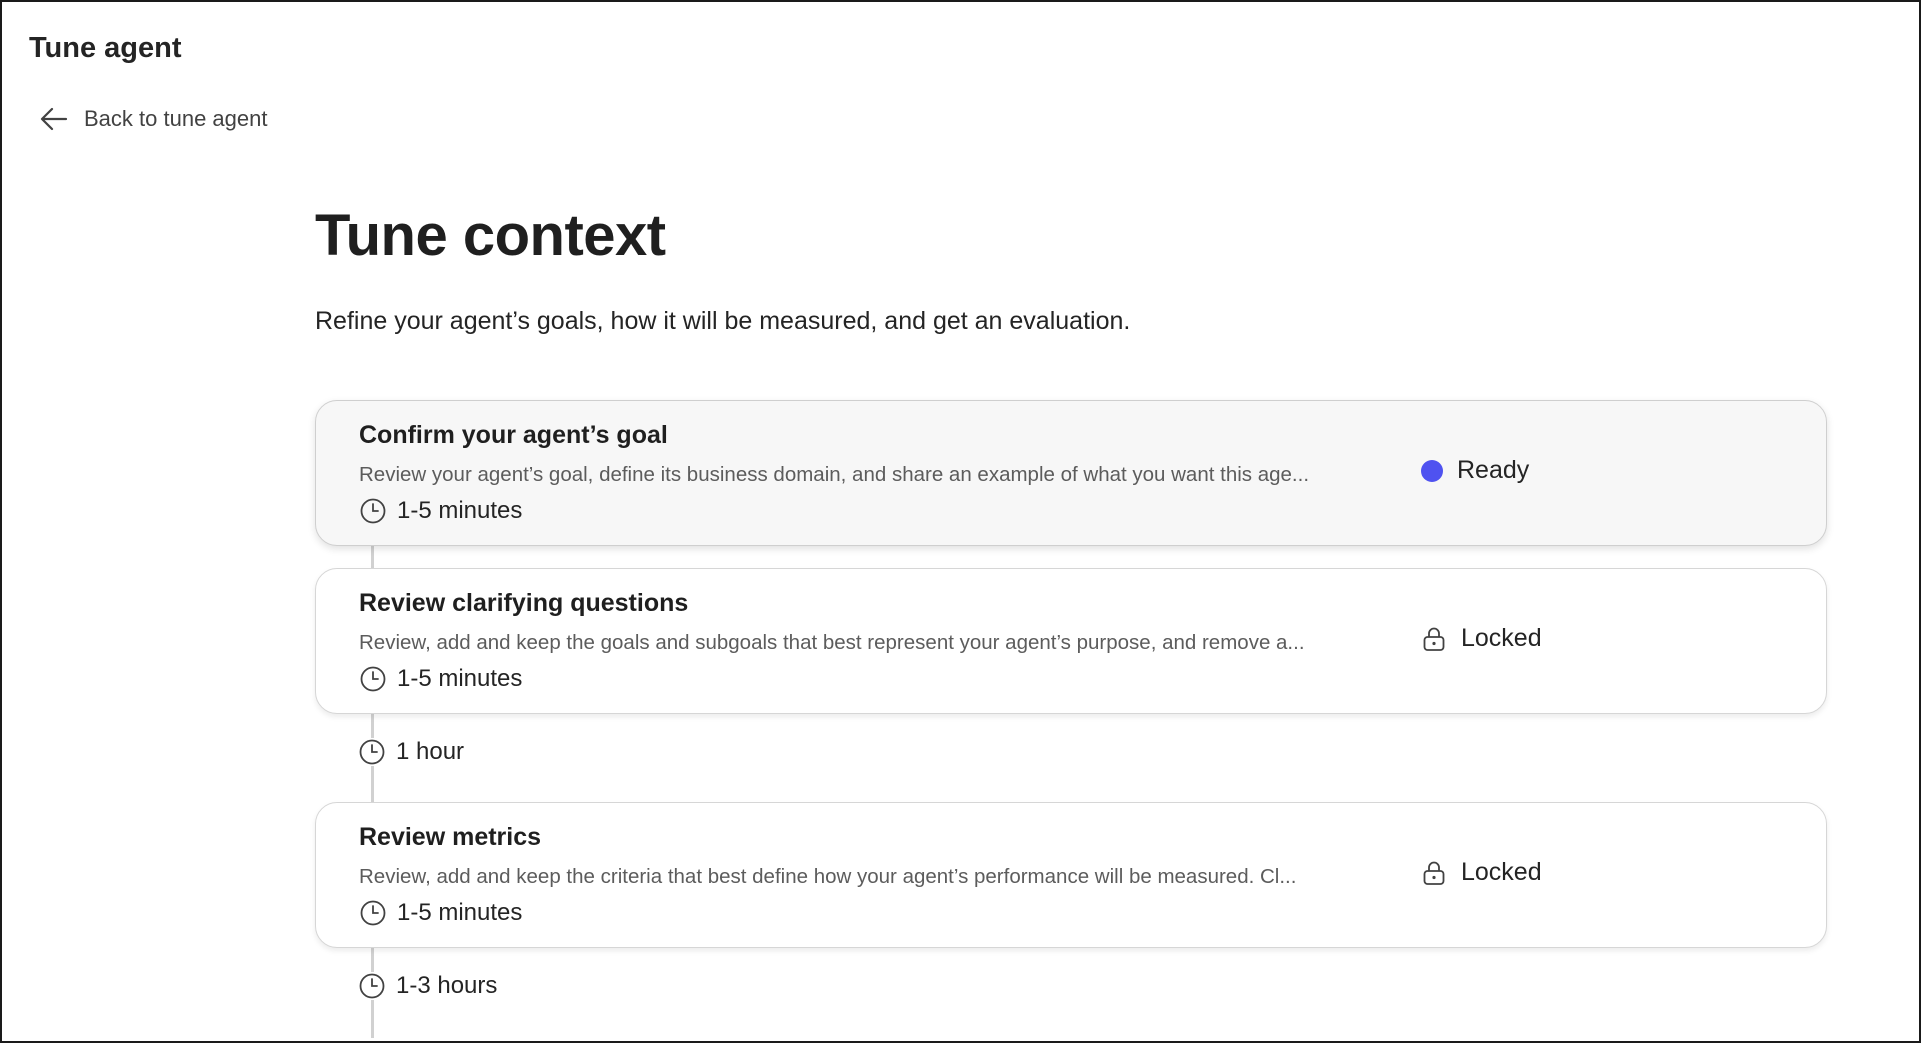  What do you see at coordinates (447, 985) in the screenshot?
I see `wait-duration-label: 1-3 hours` at bounding box center [447, 985].